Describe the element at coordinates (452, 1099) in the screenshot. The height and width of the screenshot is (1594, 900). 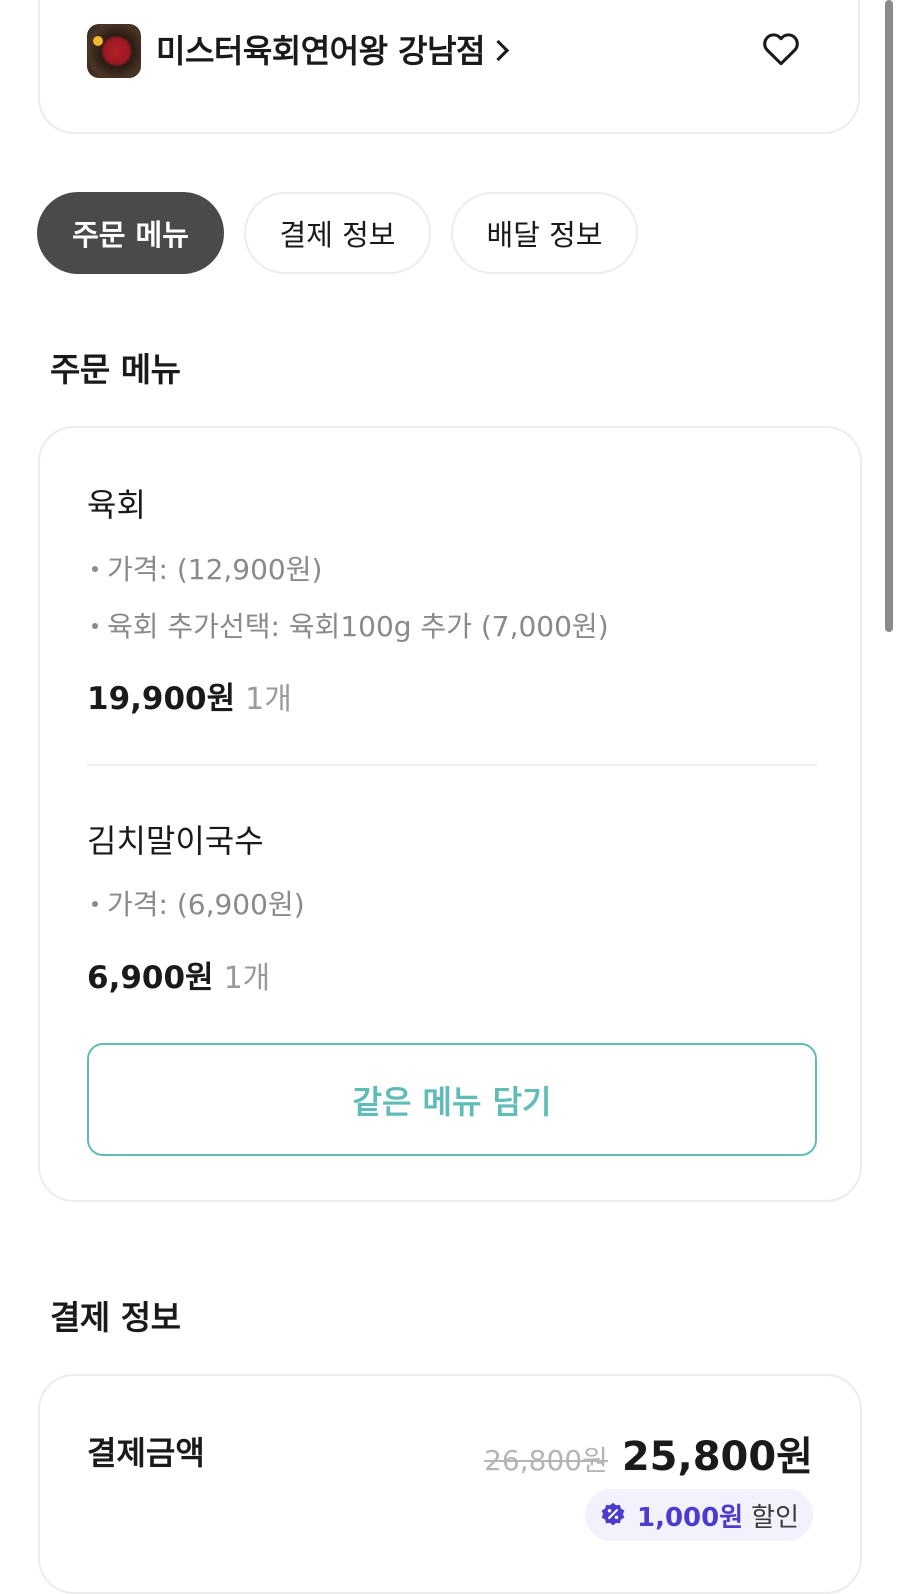
I see `add-same-menu-button: 같은 메뉴 담기` at that location.